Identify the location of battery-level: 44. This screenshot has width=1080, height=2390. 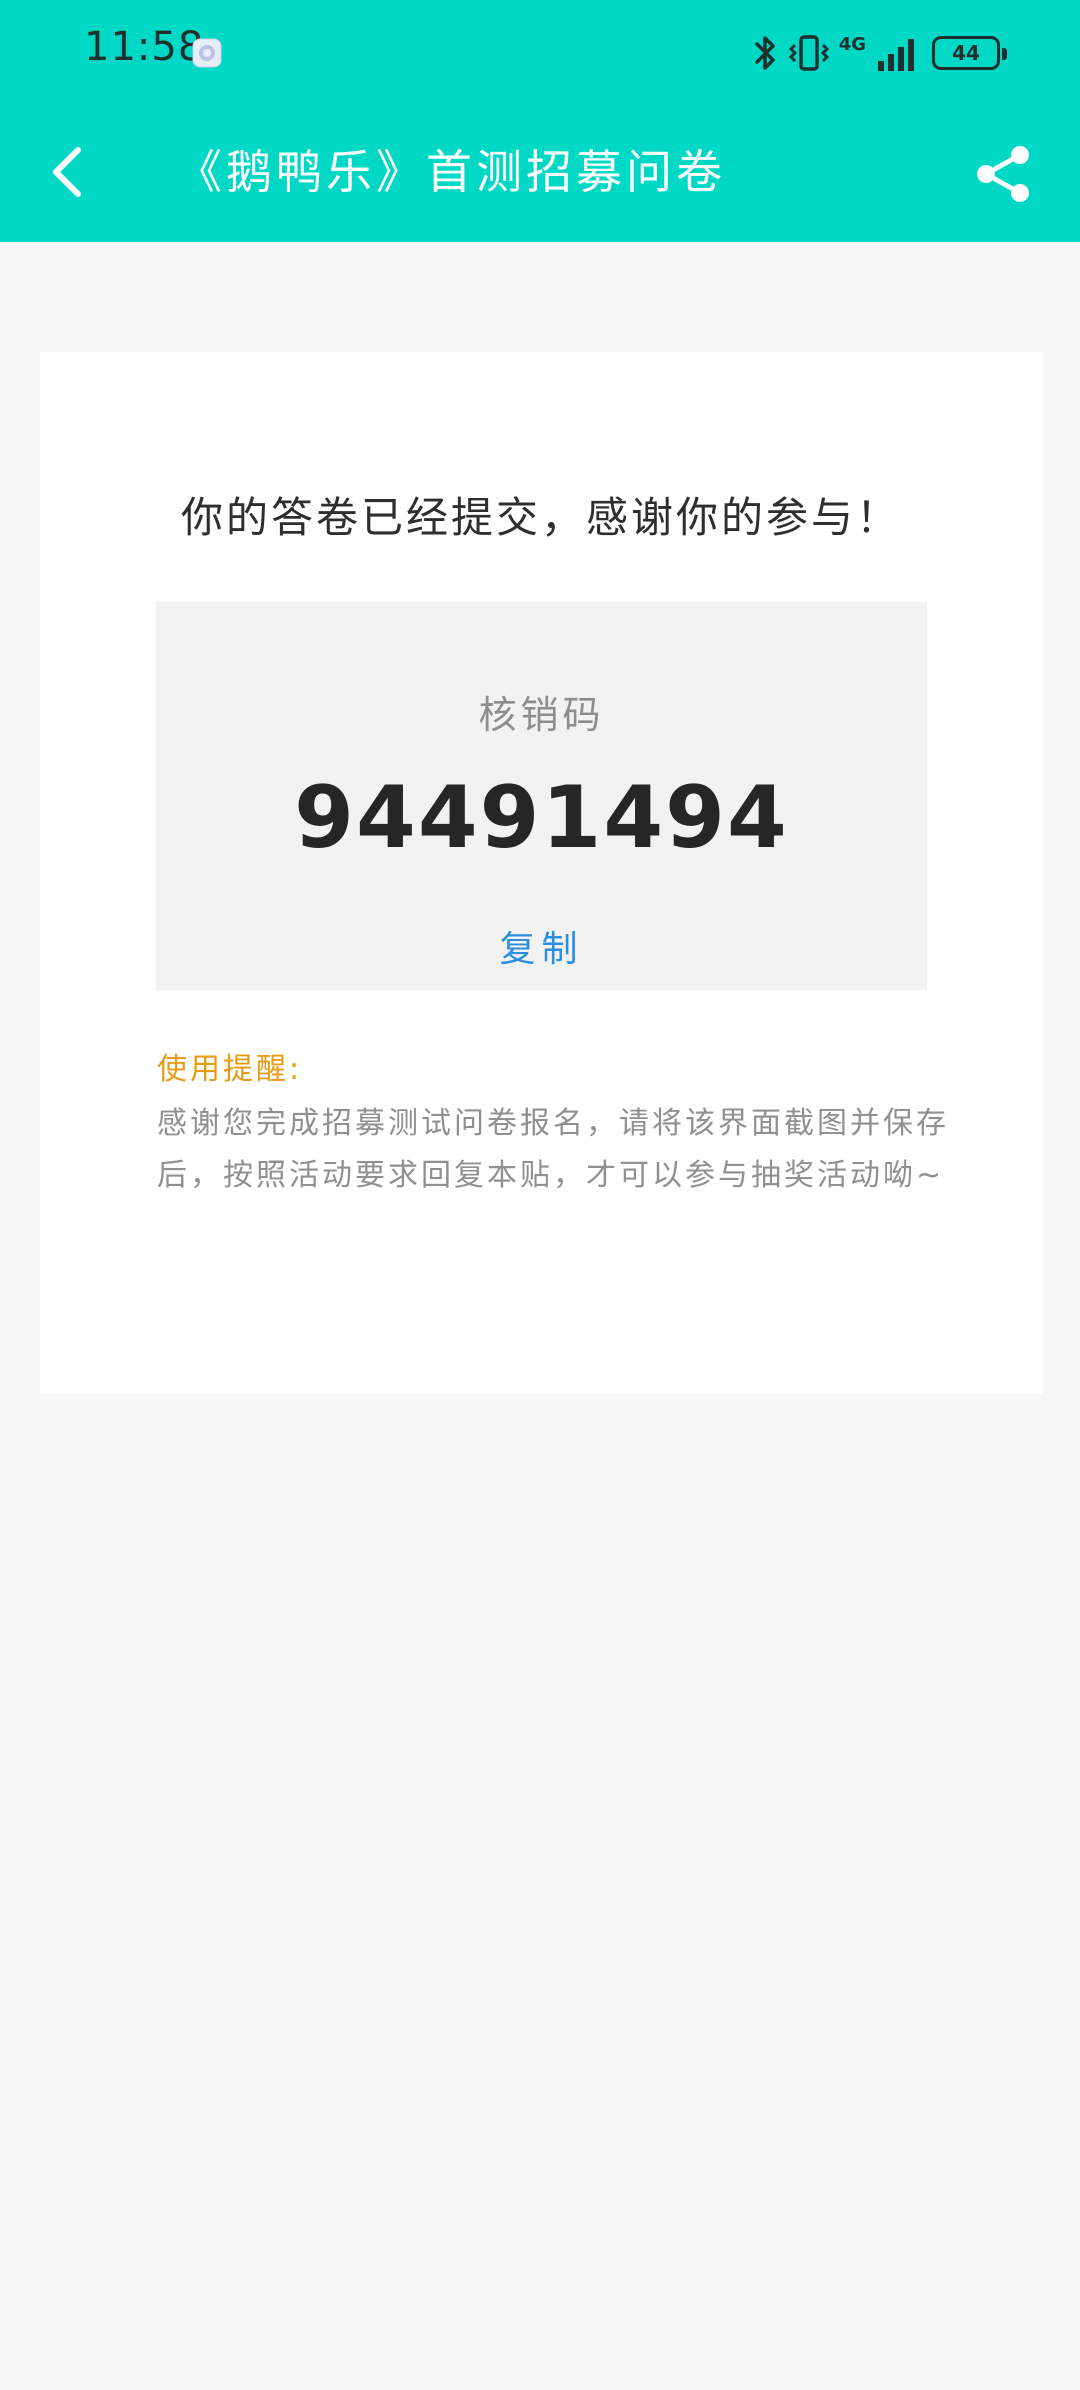
(966, 53).